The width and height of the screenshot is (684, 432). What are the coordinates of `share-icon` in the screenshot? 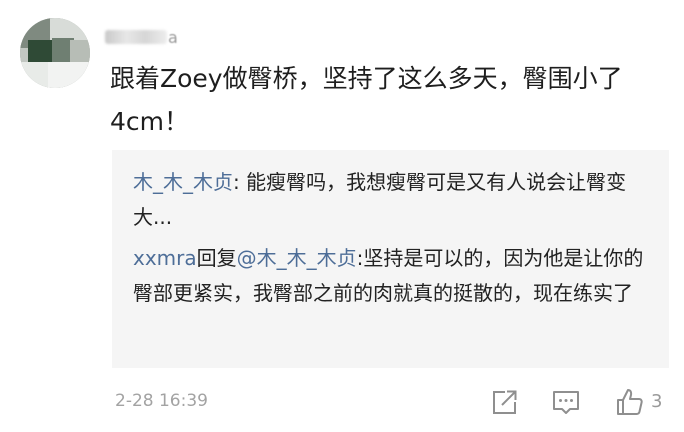 It's located at (505, 402).